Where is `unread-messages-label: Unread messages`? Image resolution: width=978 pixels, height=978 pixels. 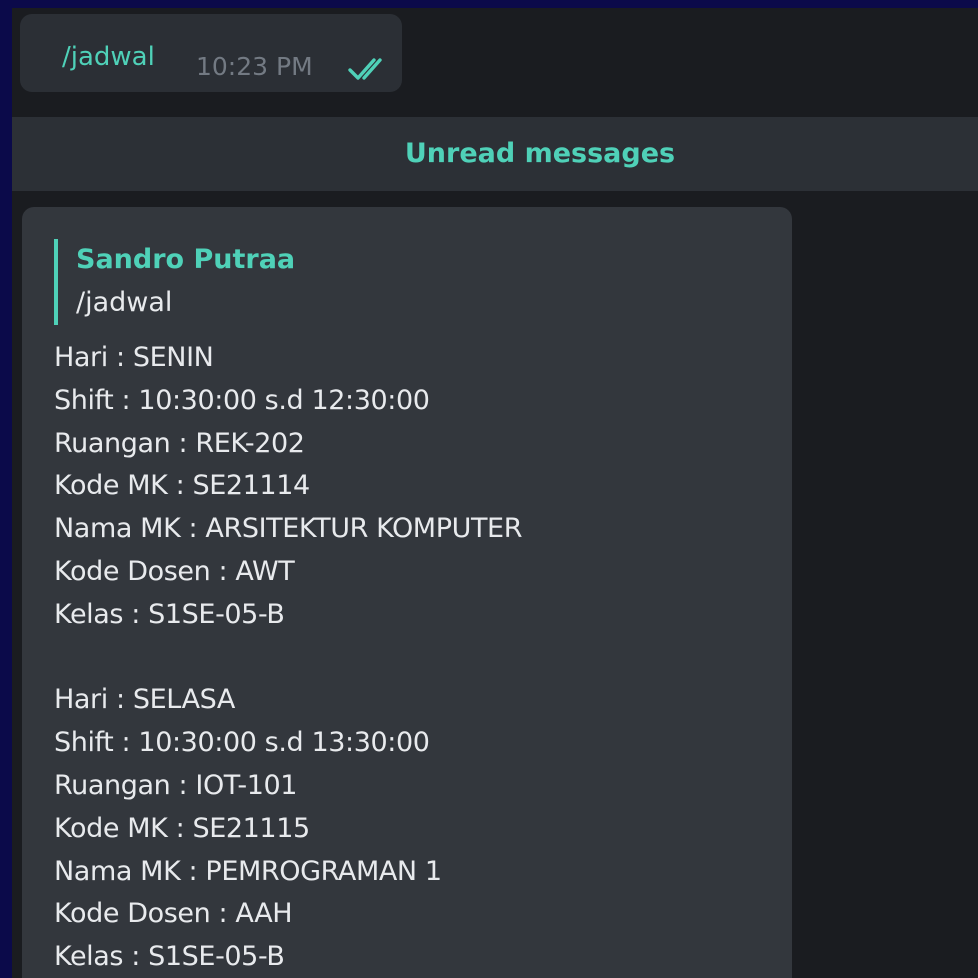
unread-messages-label: Unread messages is located at coordinates (540, 153).